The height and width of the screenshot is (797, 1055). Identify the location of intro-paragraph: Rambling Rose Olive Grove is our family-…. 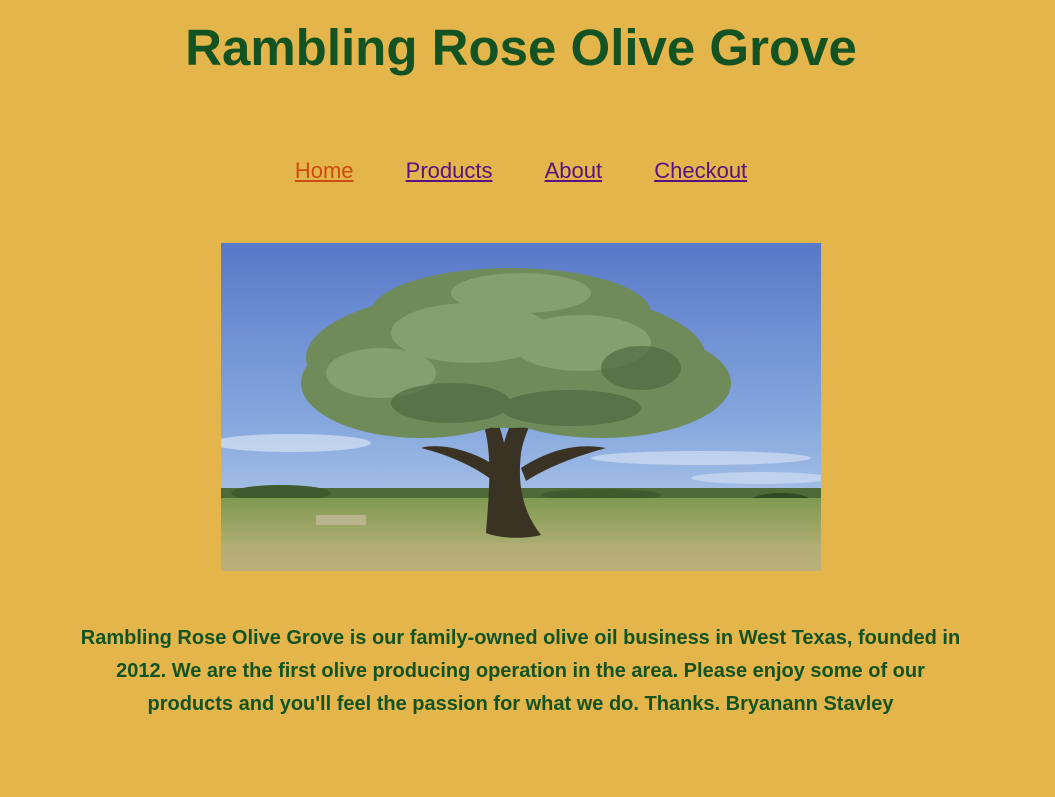
(520, 671).